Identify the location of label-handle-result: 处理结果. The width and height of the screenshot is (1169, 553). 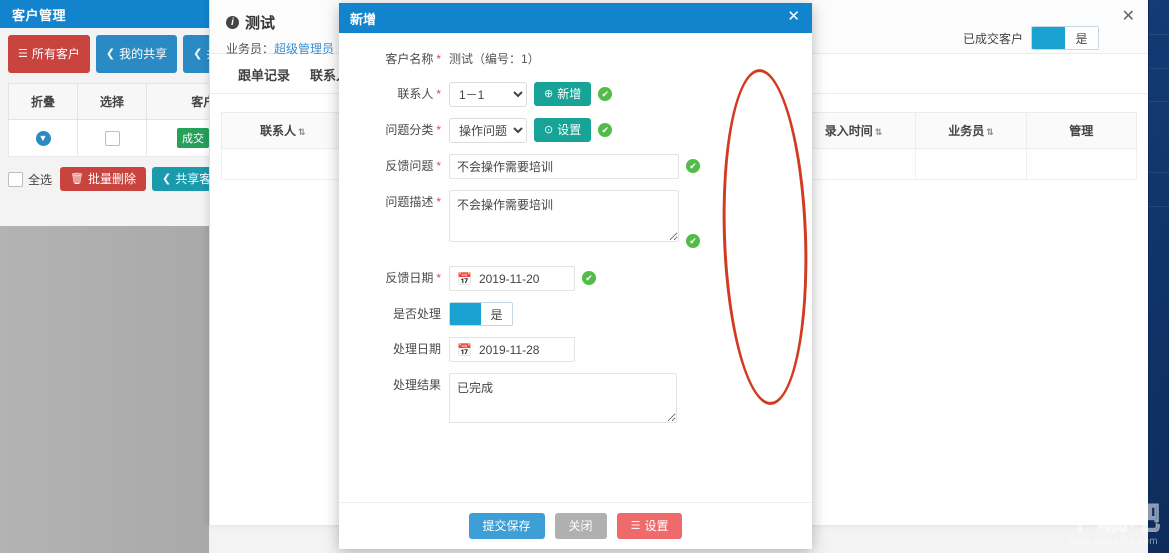
(416, 385).